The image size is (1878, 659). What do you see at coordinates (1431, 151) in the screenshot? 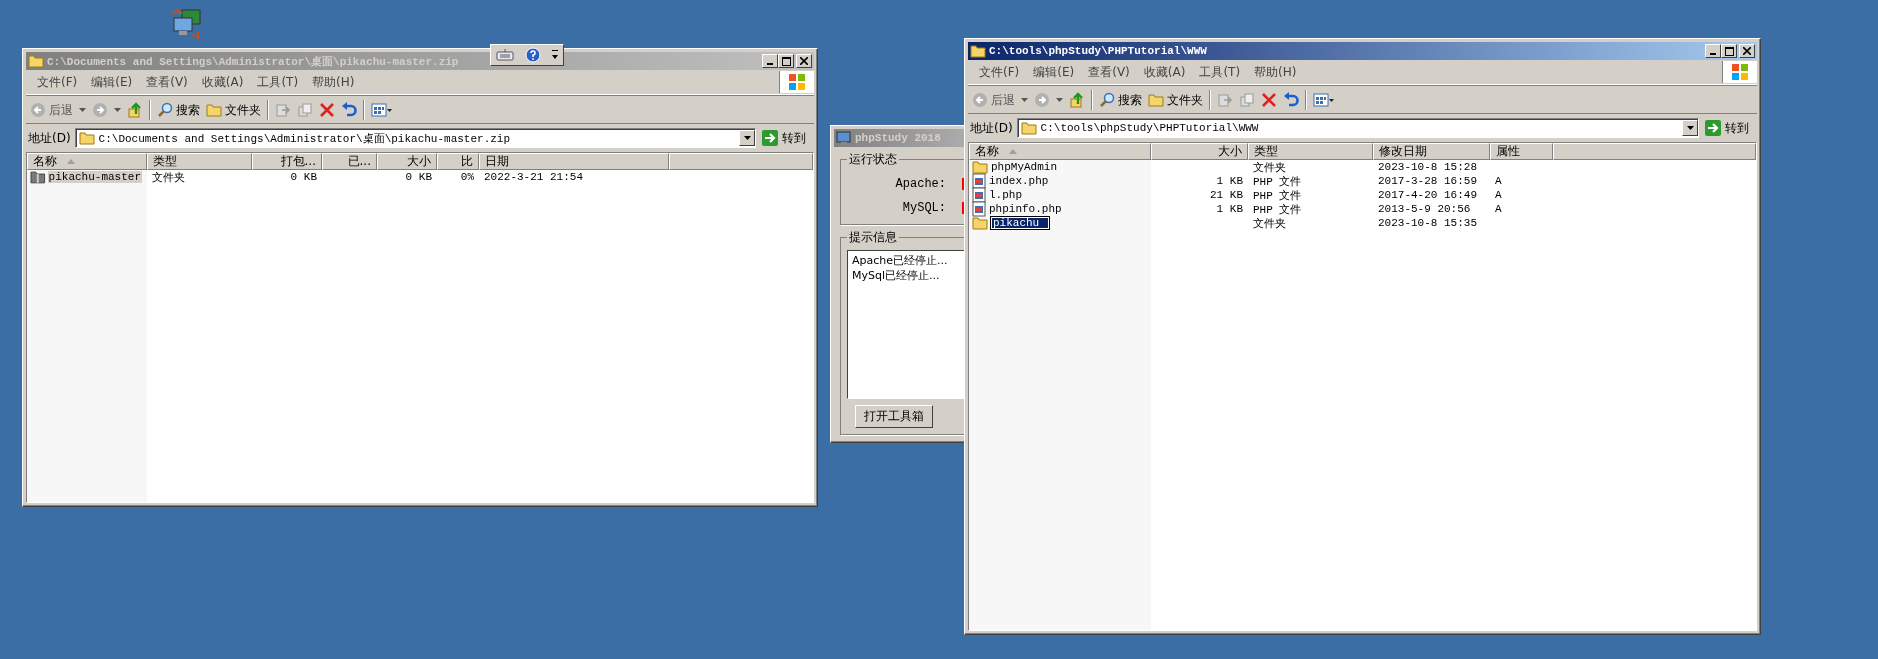
I see `column-header: 修改日期` at bounding box center [1431, 151].